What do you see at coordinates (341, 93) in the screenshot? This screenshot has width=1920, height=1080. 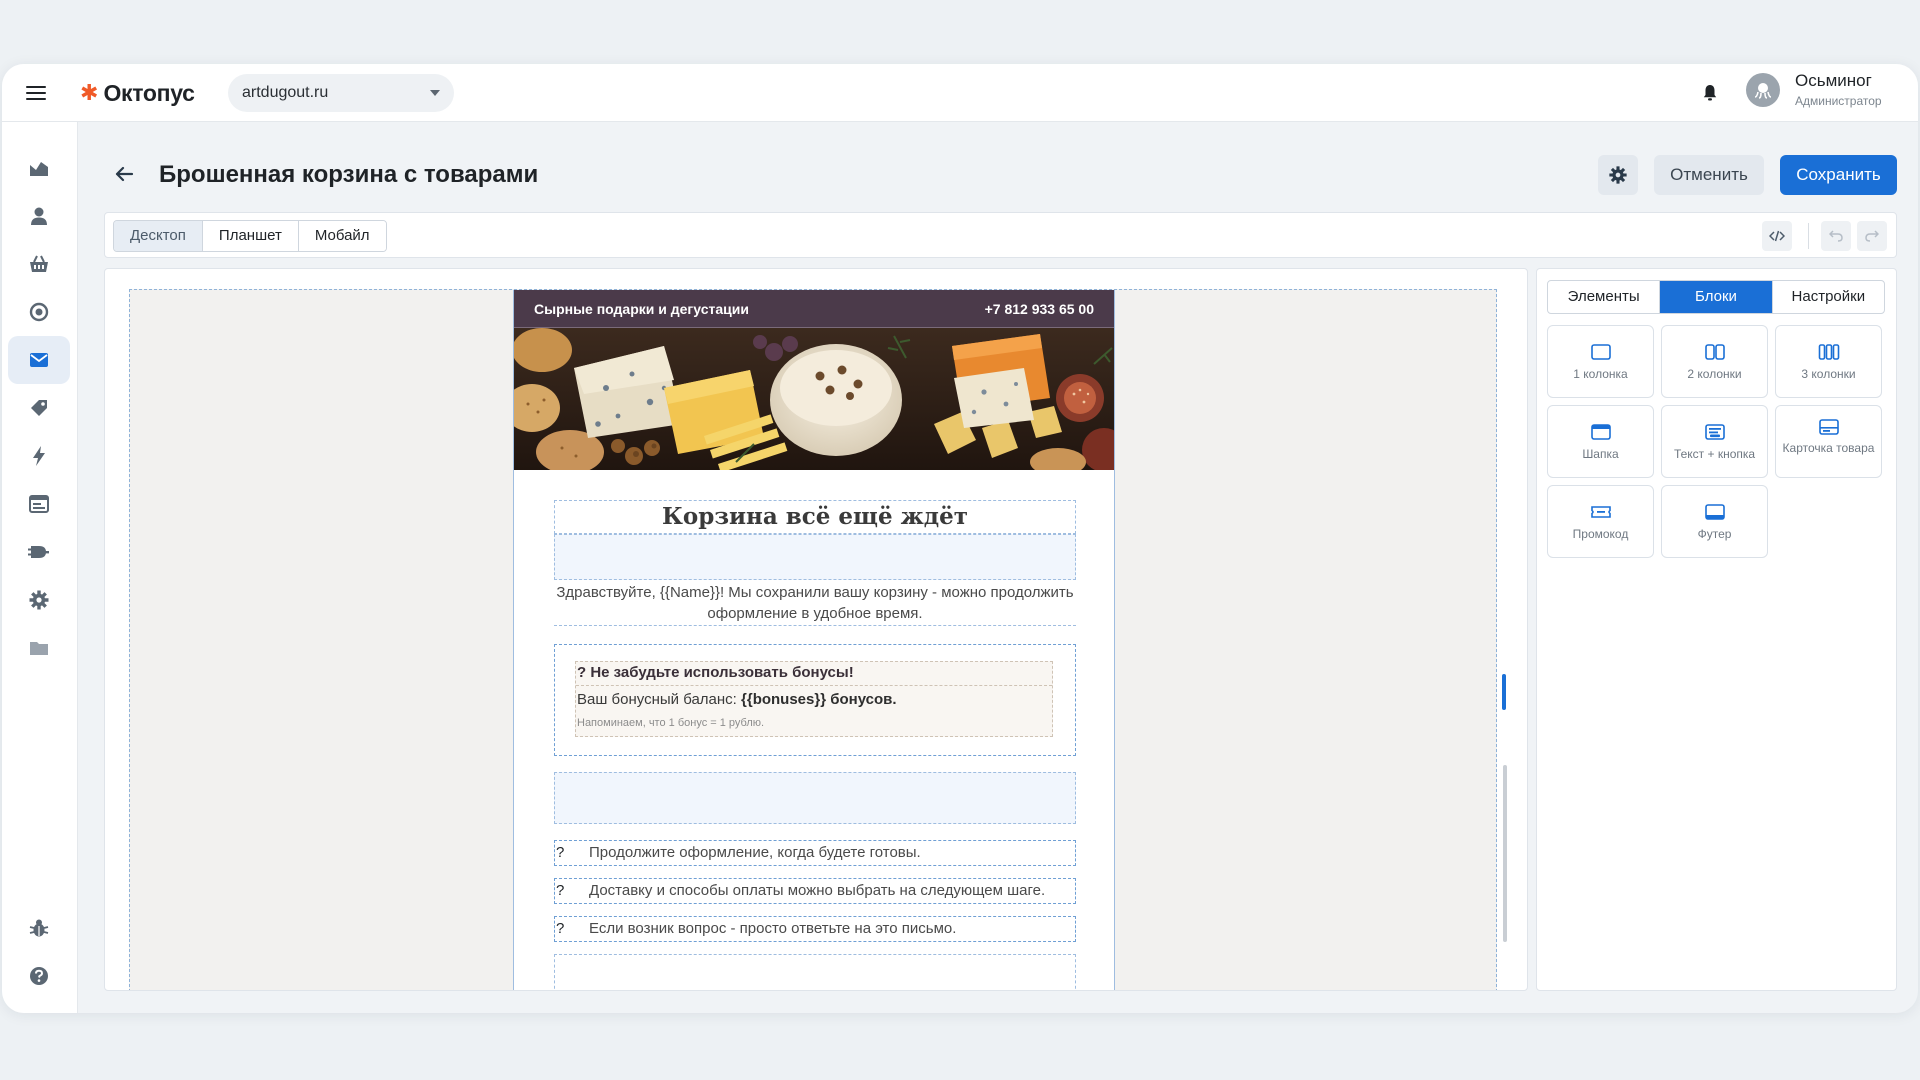 I see `site-select: artdugout.ru` at bounding box center [341, 93].